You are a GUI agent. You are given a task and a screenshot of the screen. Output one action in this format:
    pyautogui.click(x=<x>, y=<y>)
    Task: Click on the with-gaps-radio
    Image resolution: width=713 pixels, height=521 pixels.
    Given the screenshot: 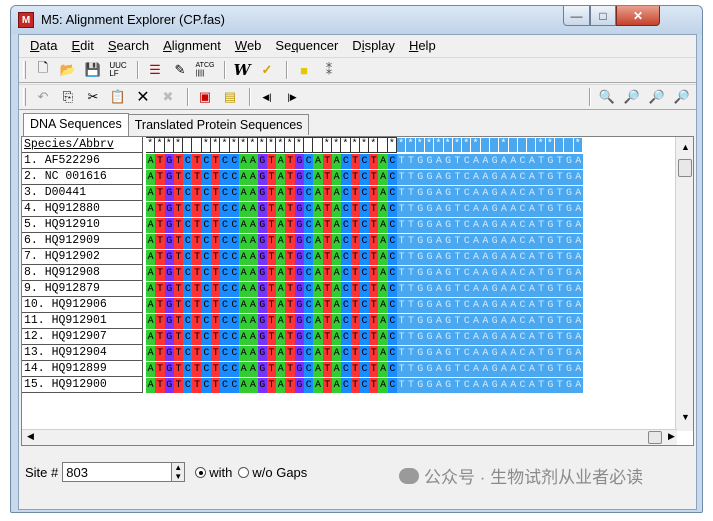 What is the action you would take?
    pyautogui.click(x=201, y=472)
    